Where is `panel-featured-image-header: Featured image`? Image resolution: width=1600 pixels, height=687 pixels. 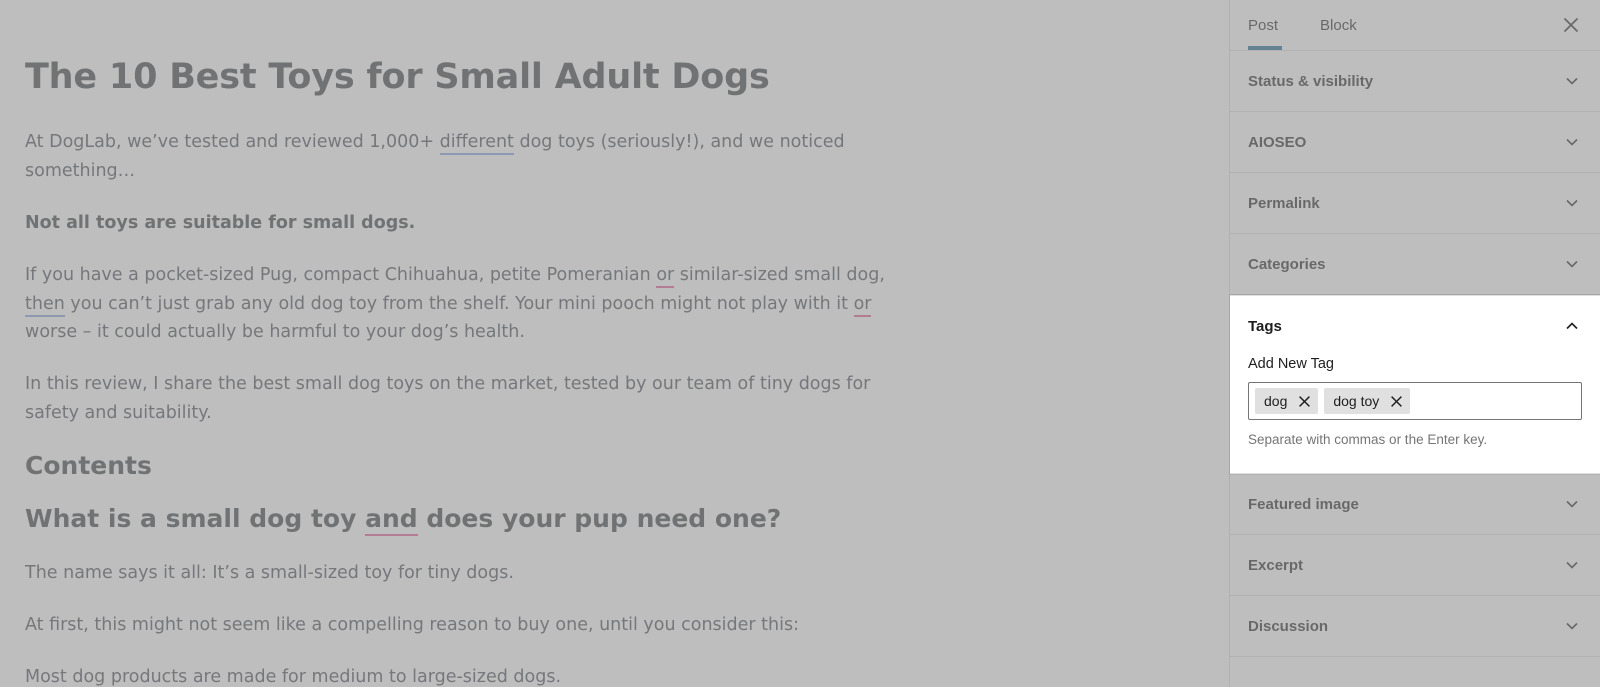
panel-featured-image-header: Featured image is located at coordinates (1415, 504).